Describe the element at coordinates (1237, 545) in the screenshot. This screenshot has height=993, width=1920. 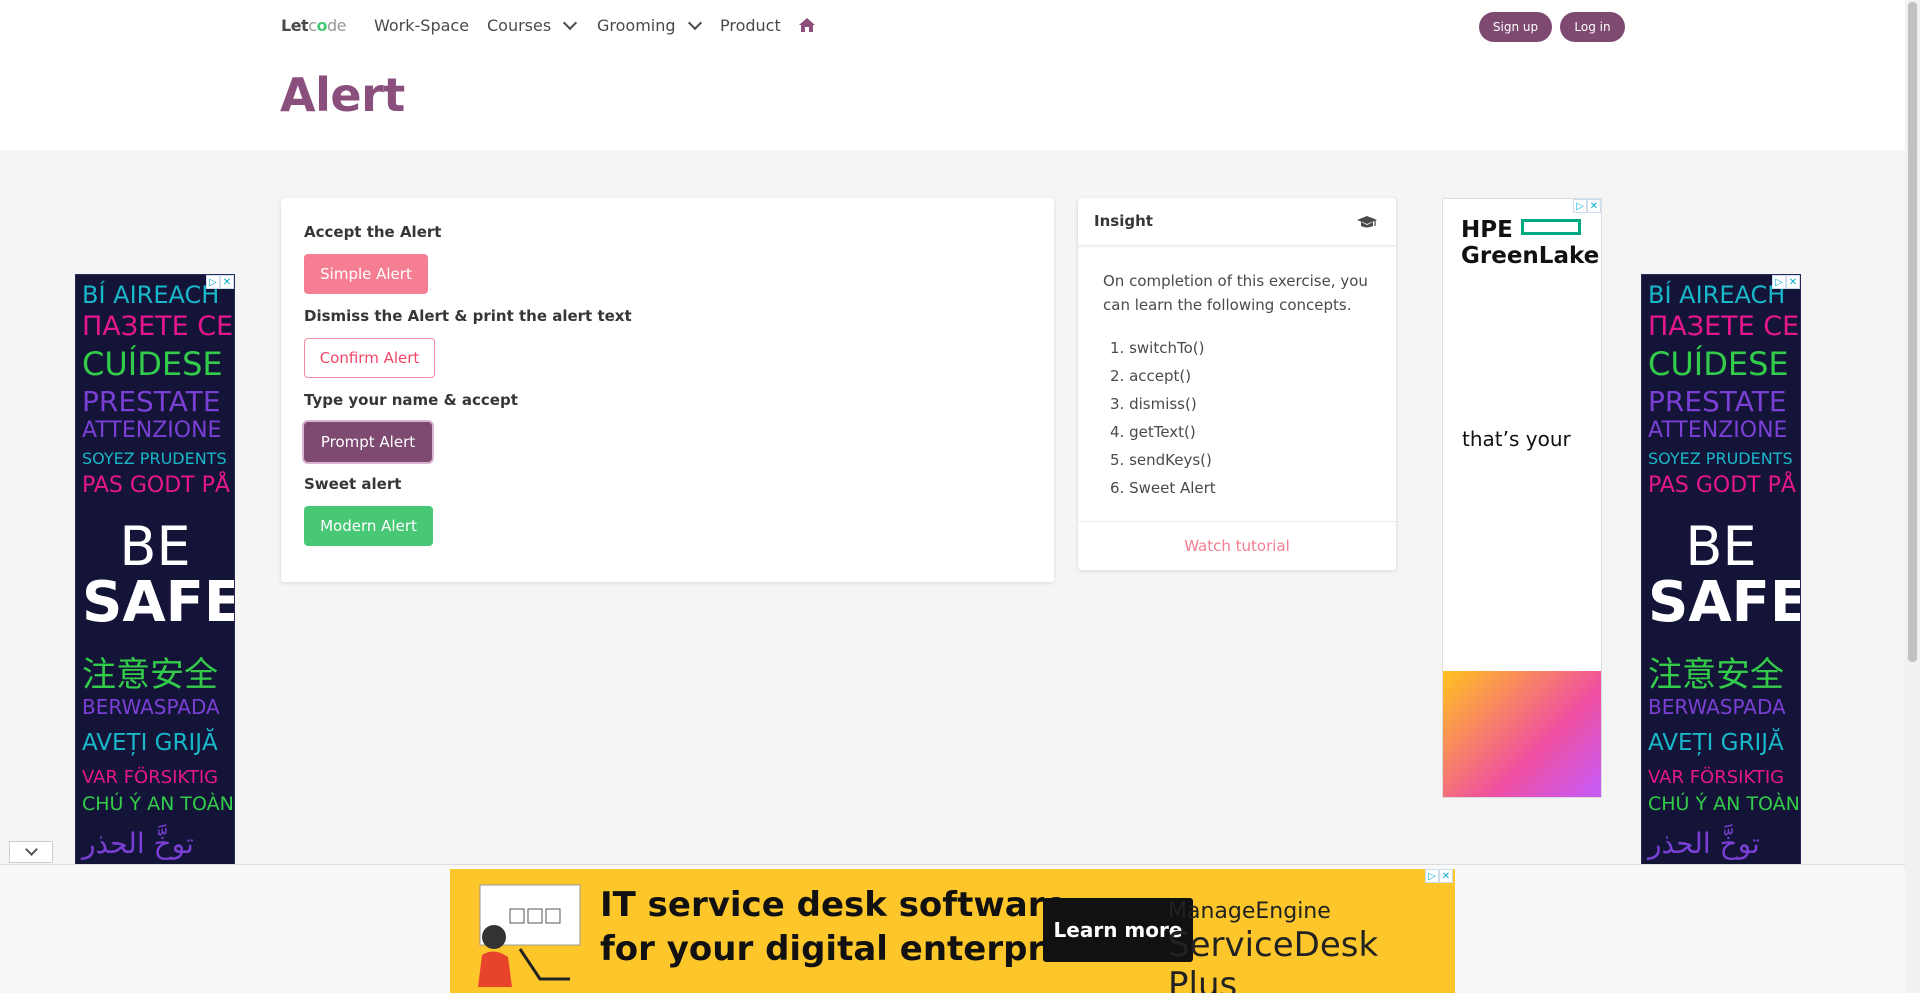
I see `watch-tutorial-link: Watch tutorial` at that location.